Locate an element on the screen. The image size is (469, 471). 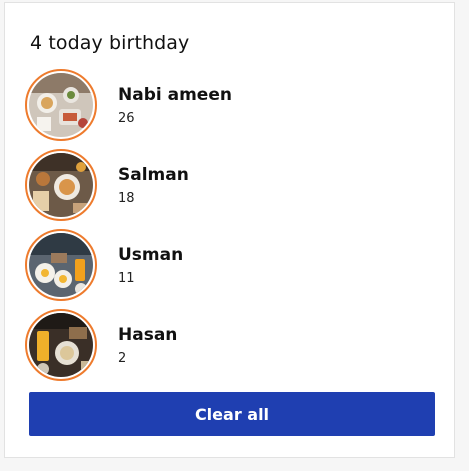
clear-all-button: Clear all is located at coordinates (232, 414).